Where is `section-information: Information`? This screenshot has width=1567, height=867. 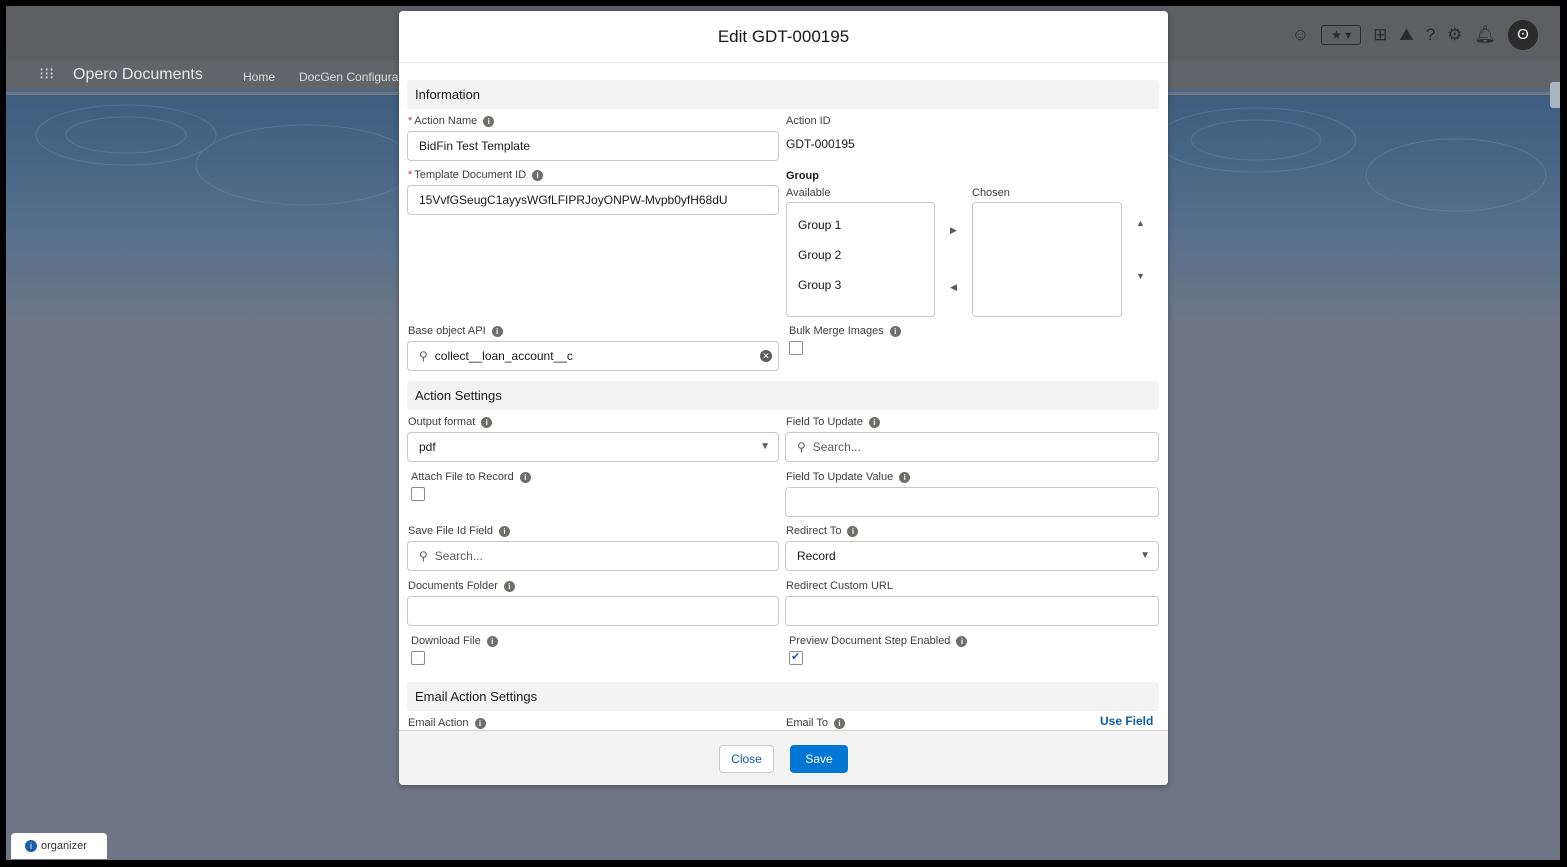
section-information: Information is located at coordinates (783, 94).